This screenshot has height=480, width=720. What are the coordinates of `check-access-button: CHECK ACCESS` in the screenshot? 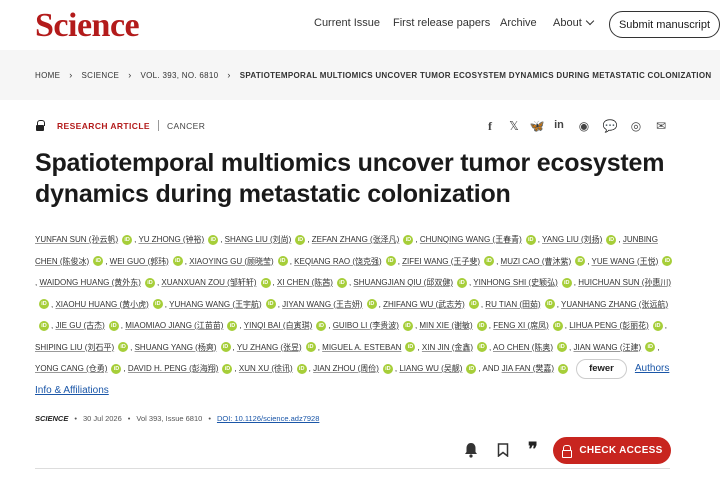 It's located at (612, 450).